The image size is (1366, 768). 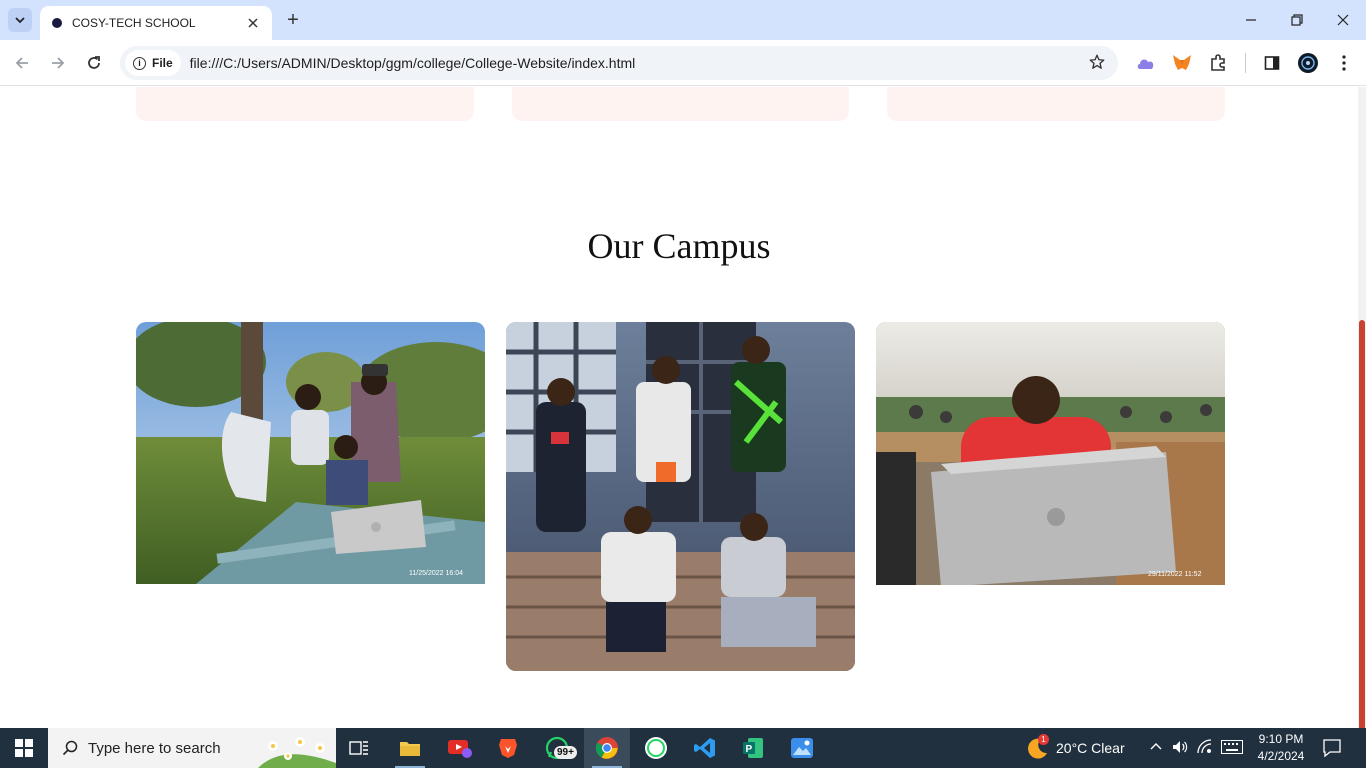 I want to click on restore-icon, so click(x=1297, y=20).